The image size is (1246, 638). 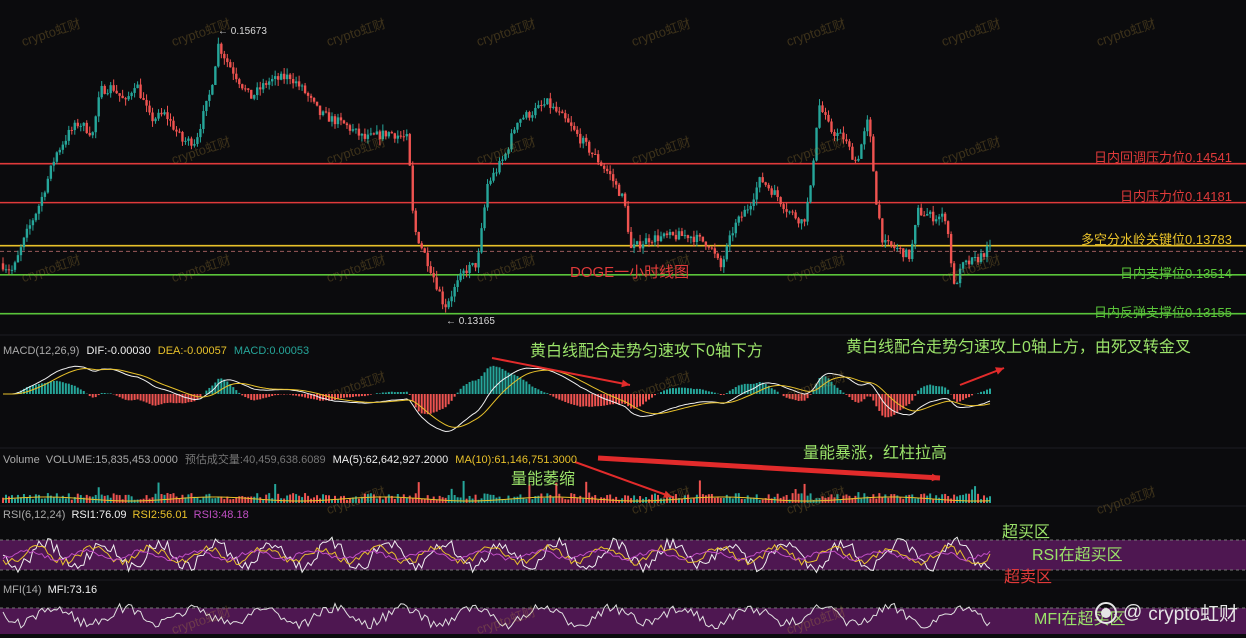 I want to click on level-label-pivot: 多空分水岭关键位0.13783, so click(x=1156, y=239).